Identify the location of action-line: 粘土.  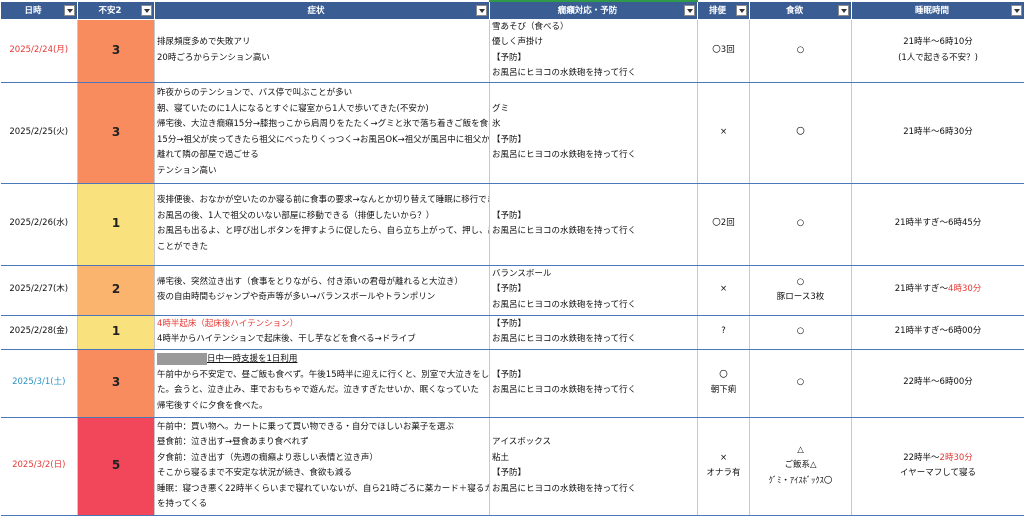
(501, 457).